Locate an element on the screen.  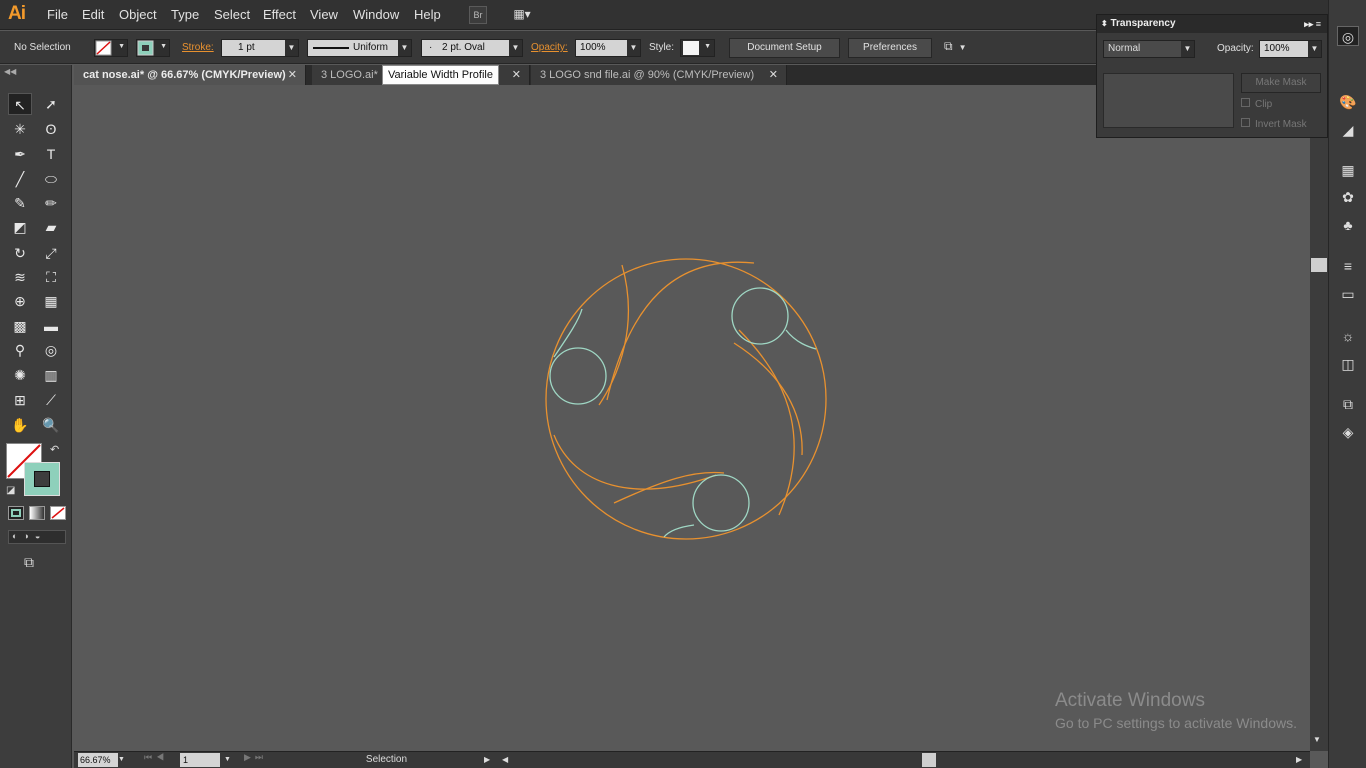
scroll-down-icon: ▼ is located at coordinates (1317, 739).